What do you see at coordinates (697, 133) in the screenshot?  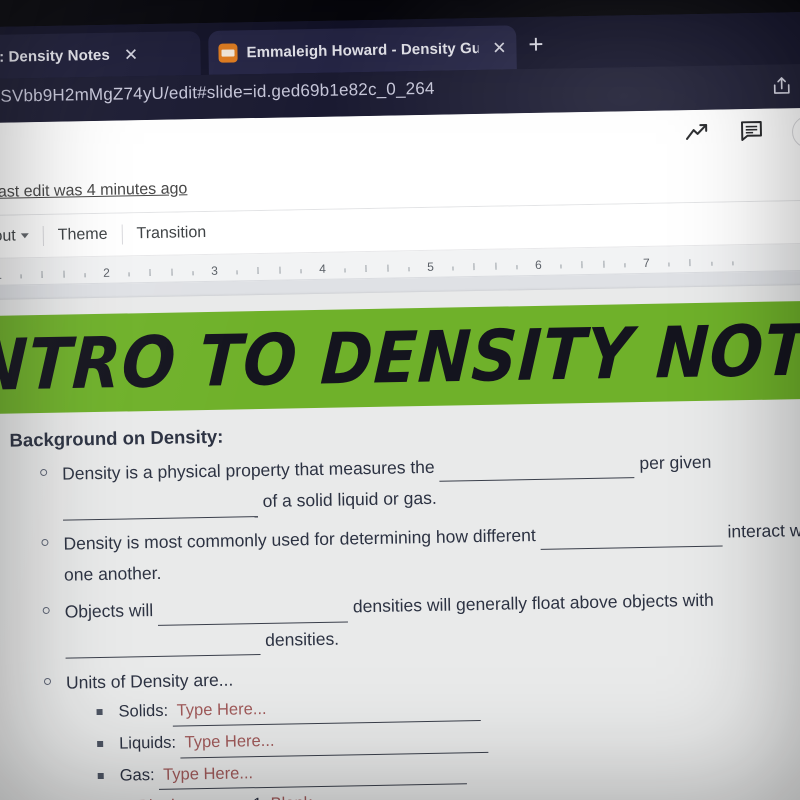 I see `activity-trend-icon` at bounding box center [697, 133].